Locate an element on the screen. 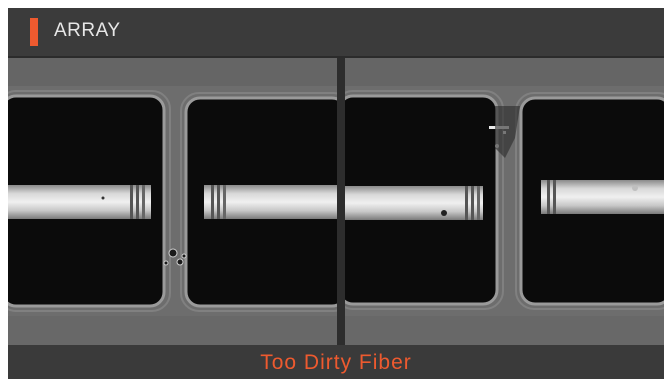  mode-title: ARRAY is located at coordinates (87, 30).